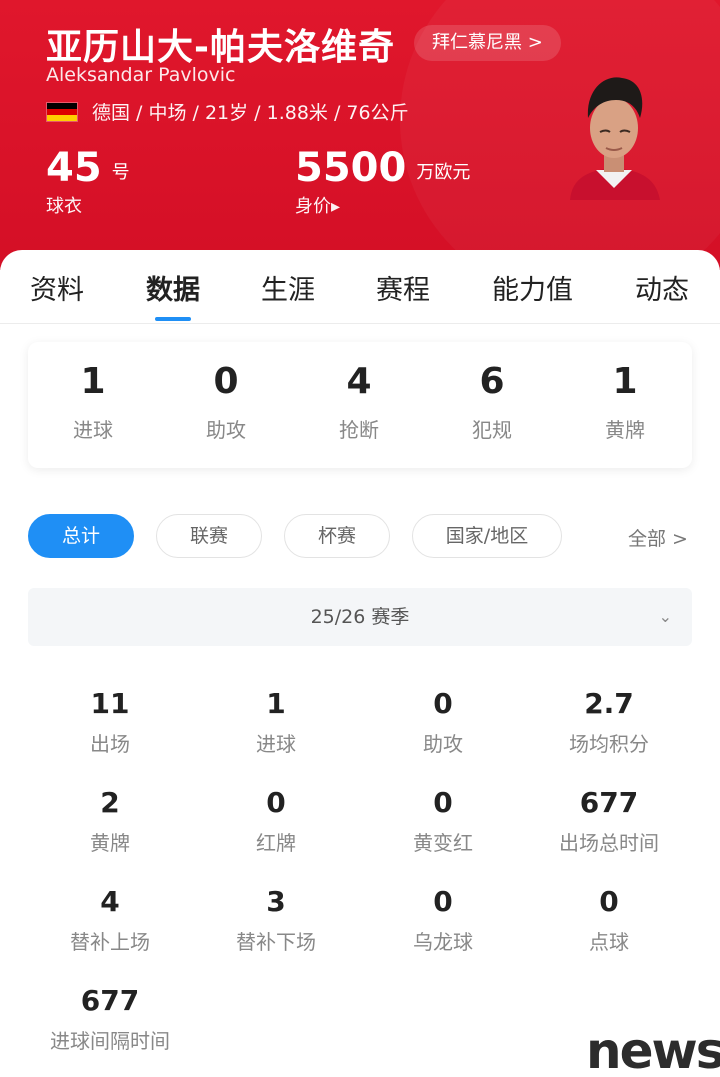 The width and height of the screenshot is (720, 1077). Describe the element at coordinates (276, 744) in the screenshot. I see `stat-label: 进球` at that location.